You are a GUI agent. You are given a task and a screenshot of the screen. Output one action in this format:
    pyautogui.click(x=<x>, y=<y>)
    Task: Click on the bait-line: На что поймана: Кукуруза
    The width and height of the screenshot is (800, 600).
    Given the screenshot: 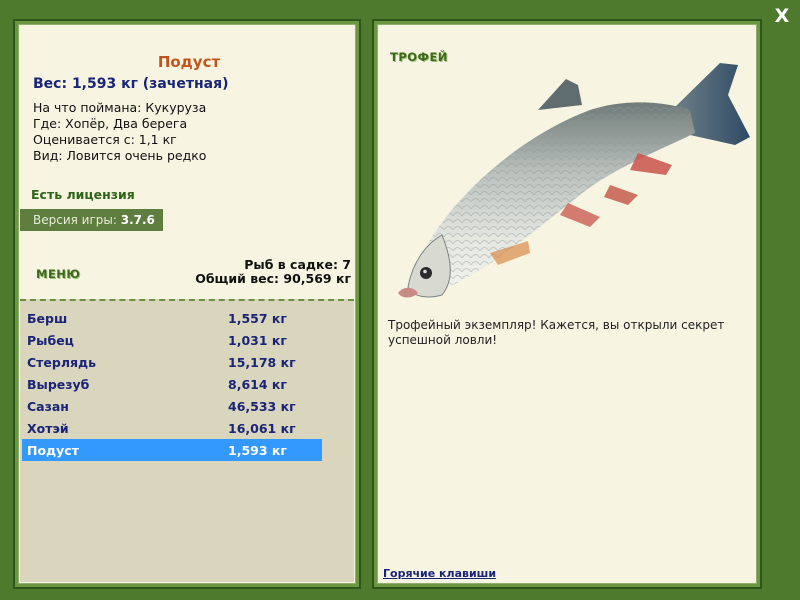 What is the action you would take?
    pyautogui.click(x=120, y=107)
    